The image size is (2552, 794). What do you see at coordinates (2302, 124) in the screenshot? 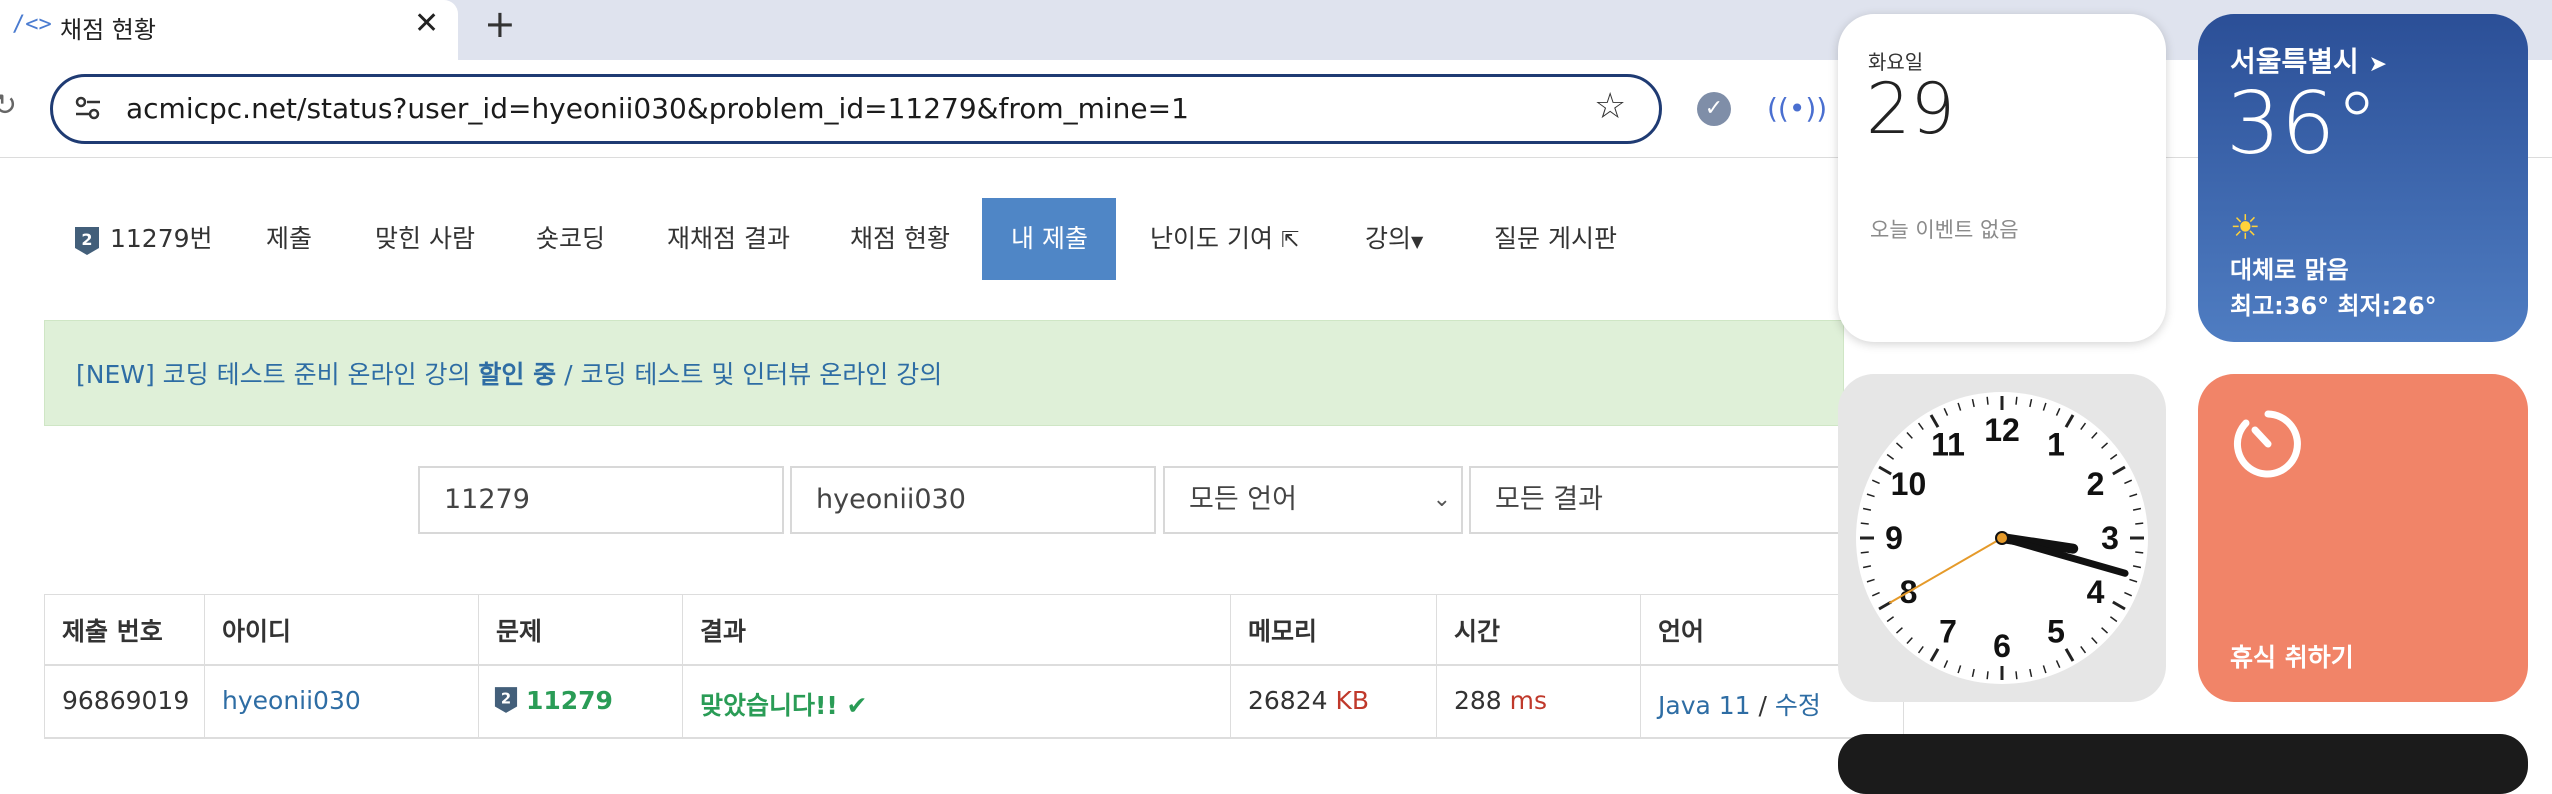
I see `weather-temperature: 36°` at bounding box center [2302, 124].